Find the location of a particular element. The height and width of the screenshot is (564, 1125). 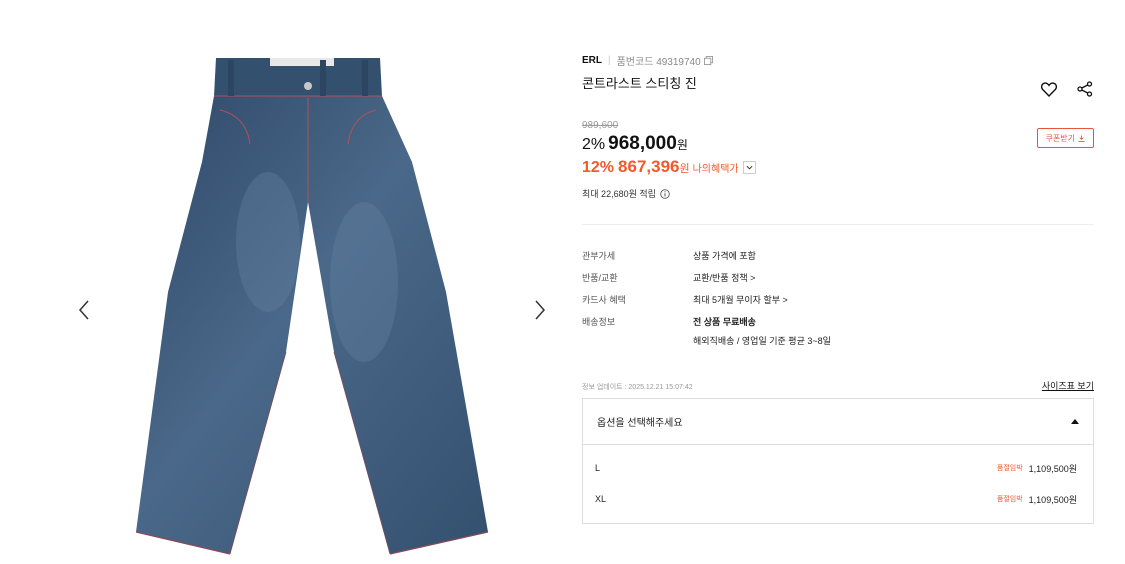

coupon-button: 쿠폰받기 is located at coordinates (1065, 138).